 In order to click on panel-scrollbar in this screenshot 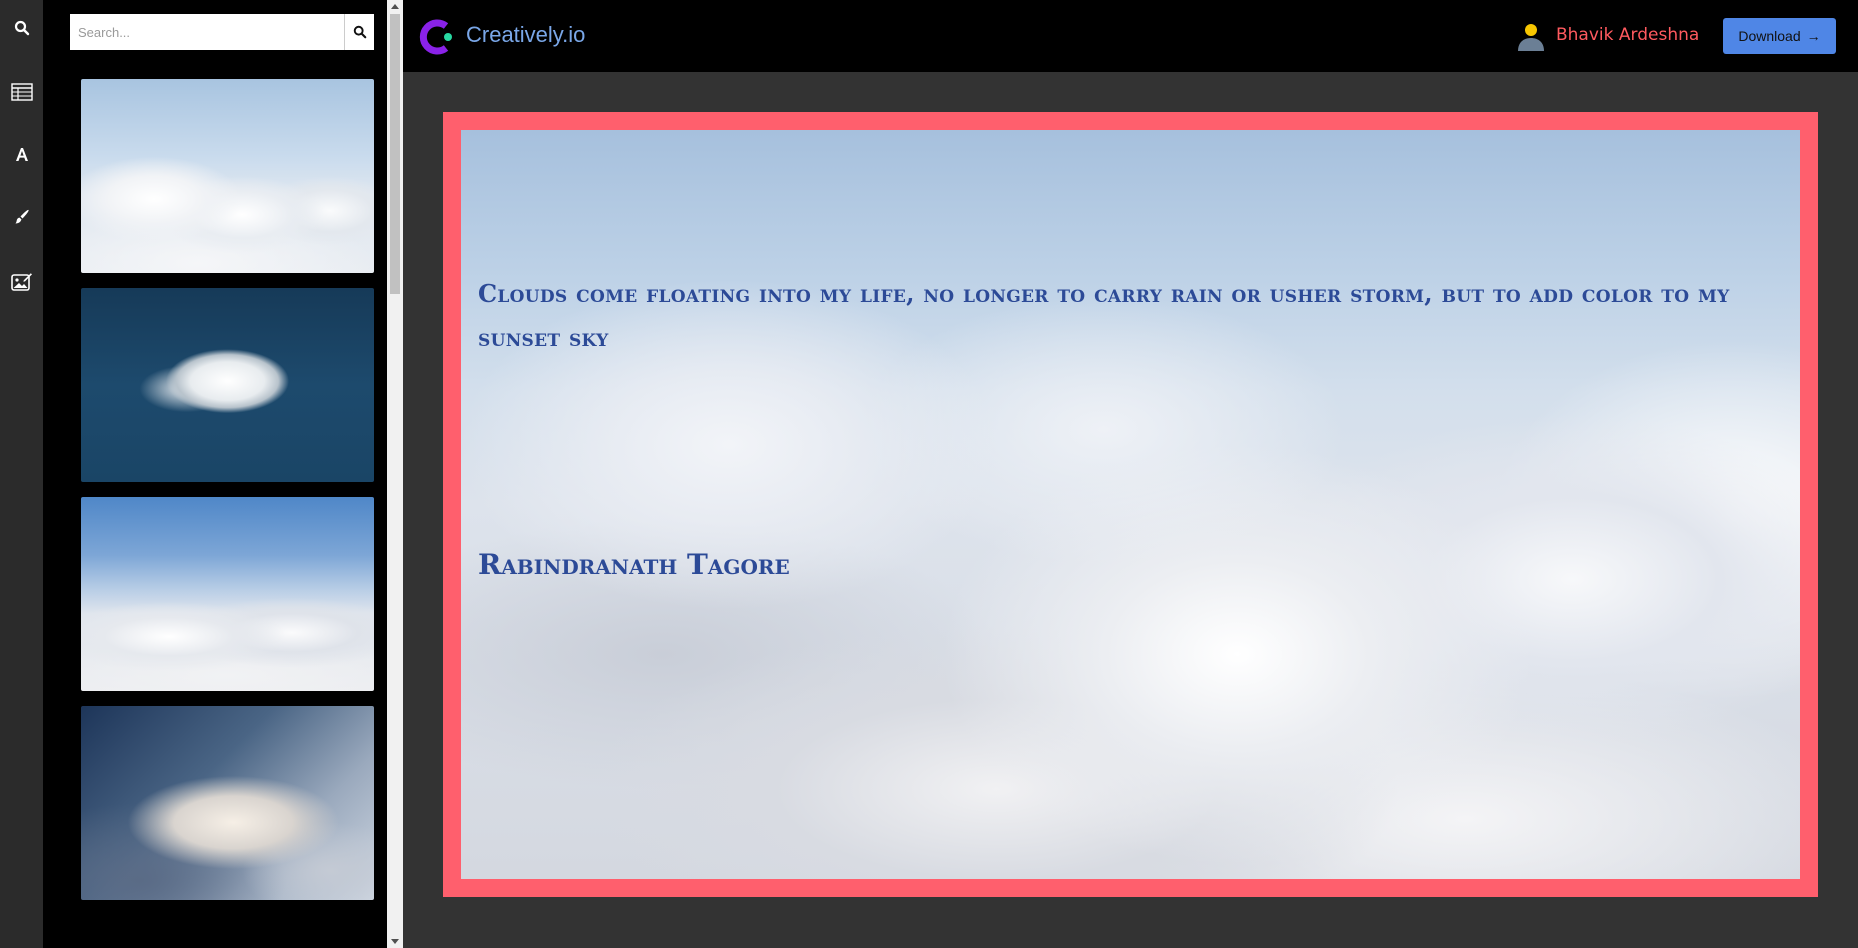, I will do `click(395, 474)`.